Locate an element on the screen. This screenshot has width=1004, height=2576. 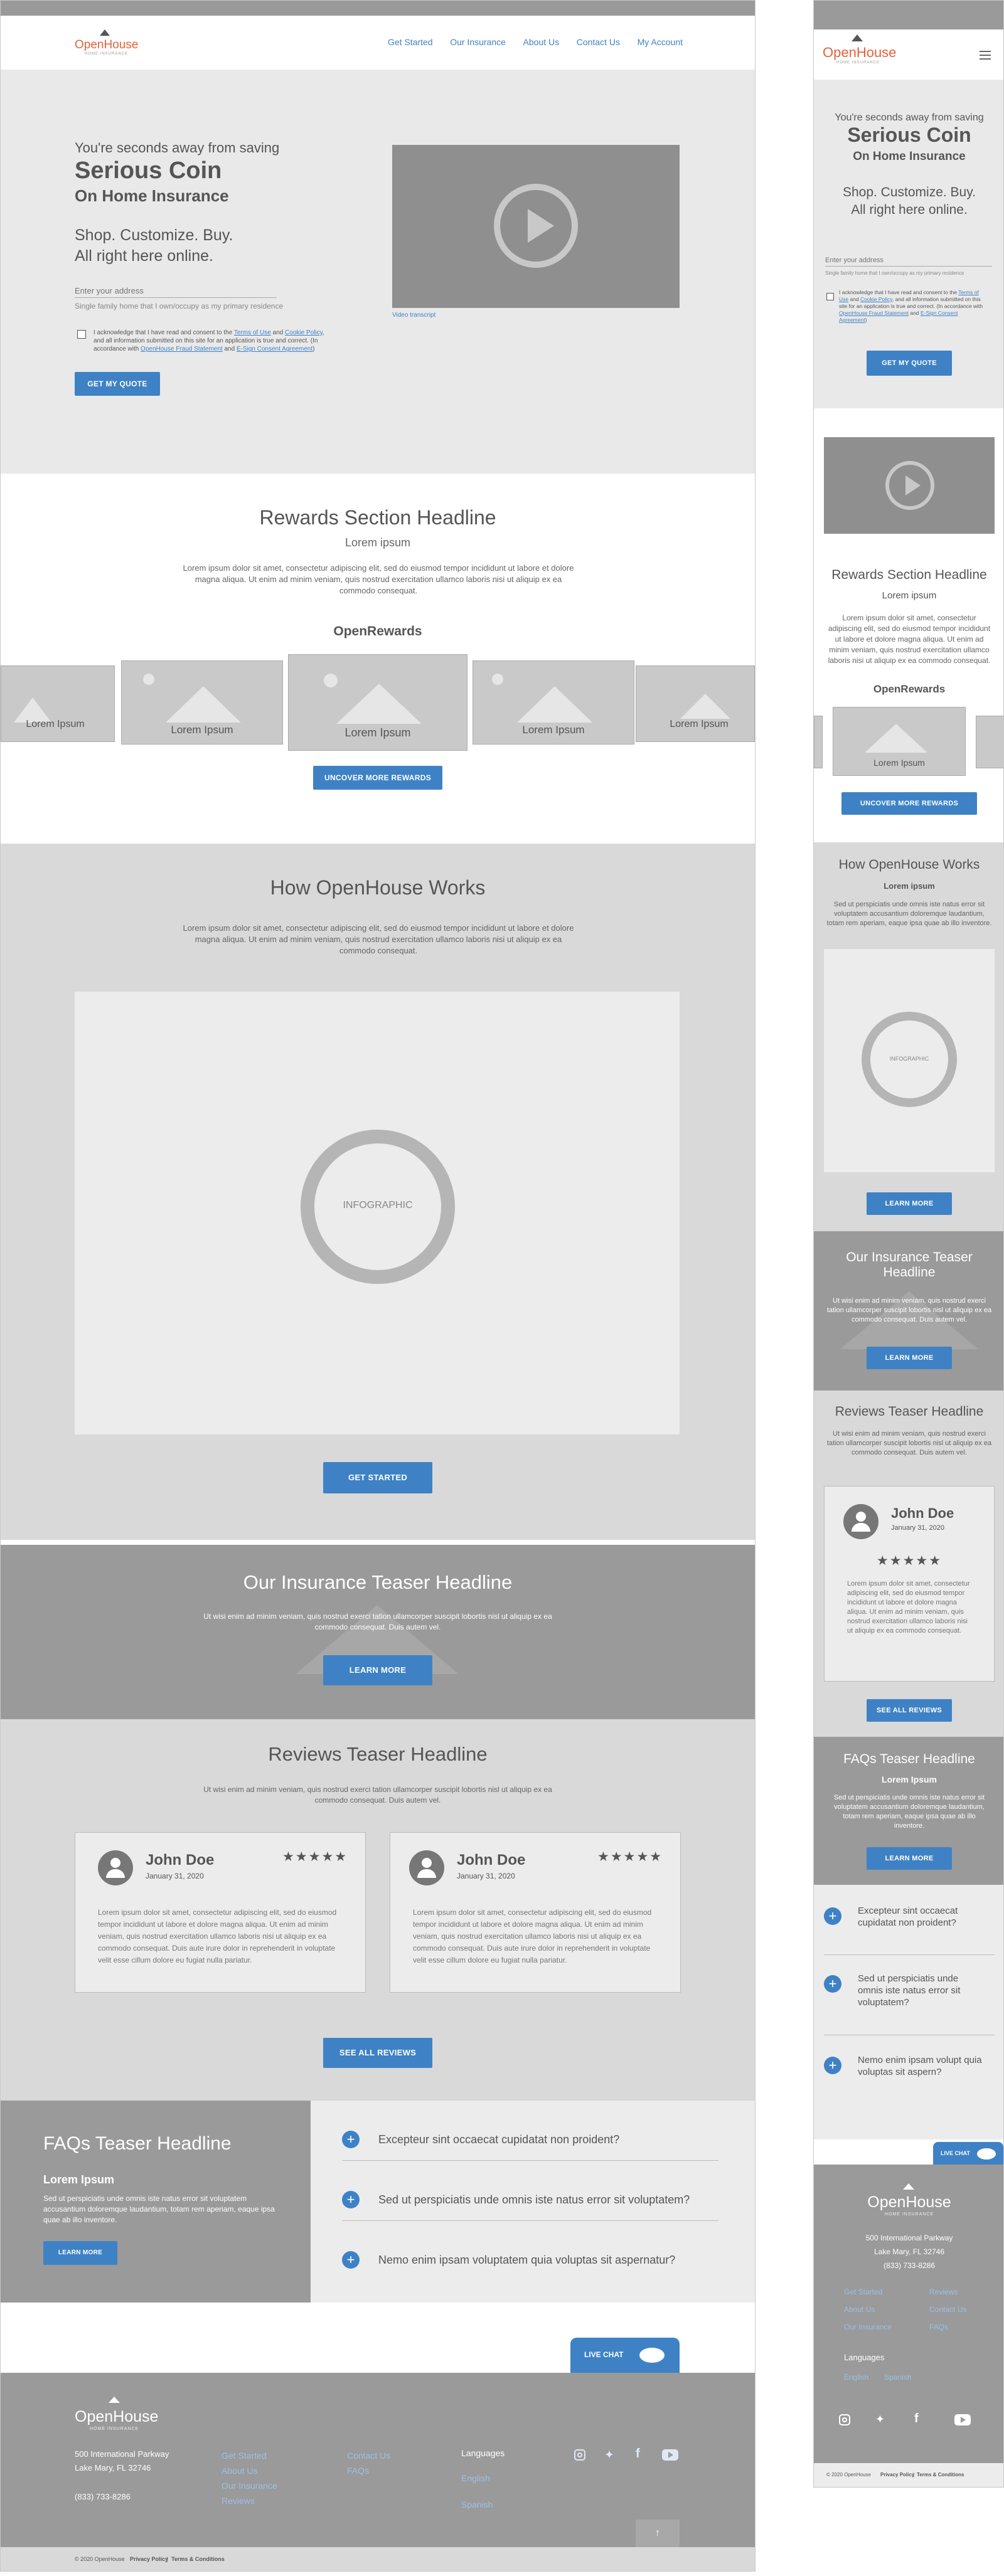
back-to-top-button: ↑ is located at coordinates (658, 2533).